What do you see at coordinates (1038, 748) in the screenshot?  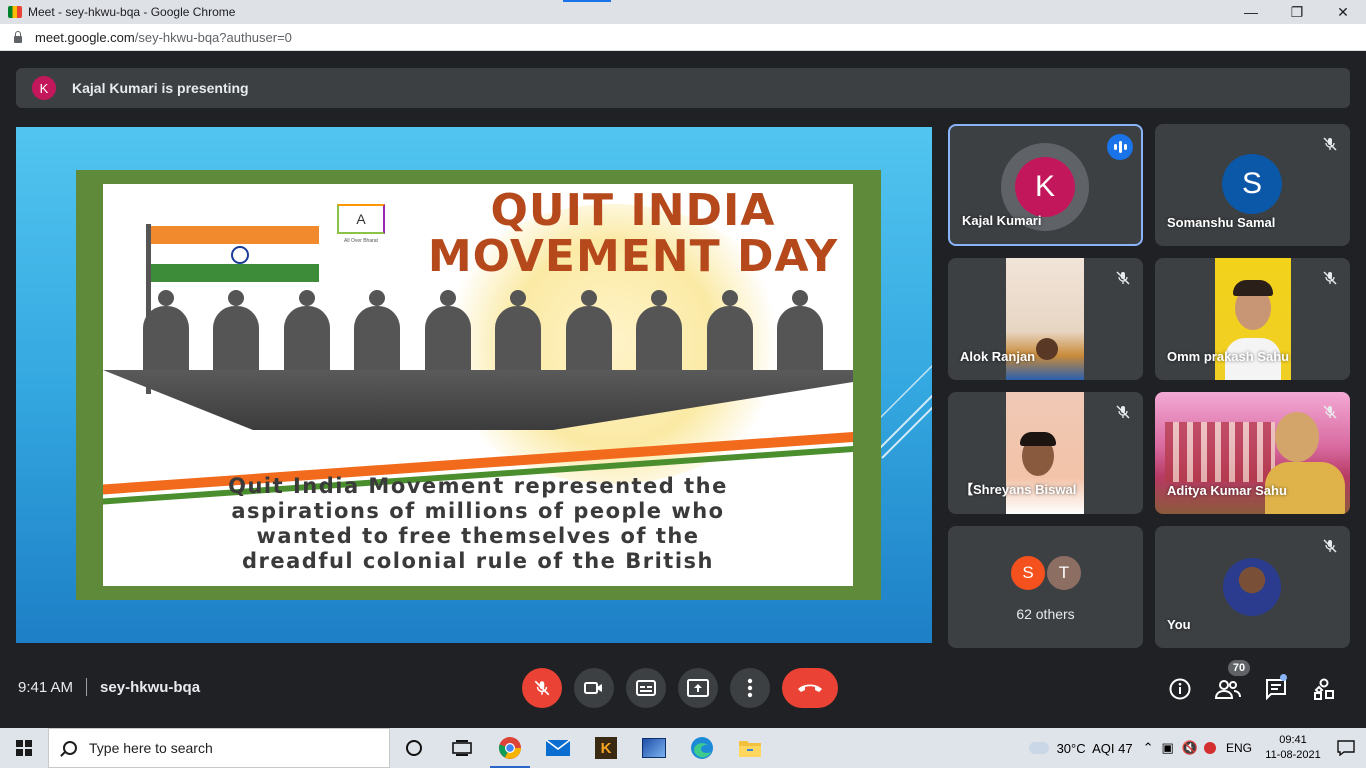 I see `weather-icon` at bounding box center [1038, 748].